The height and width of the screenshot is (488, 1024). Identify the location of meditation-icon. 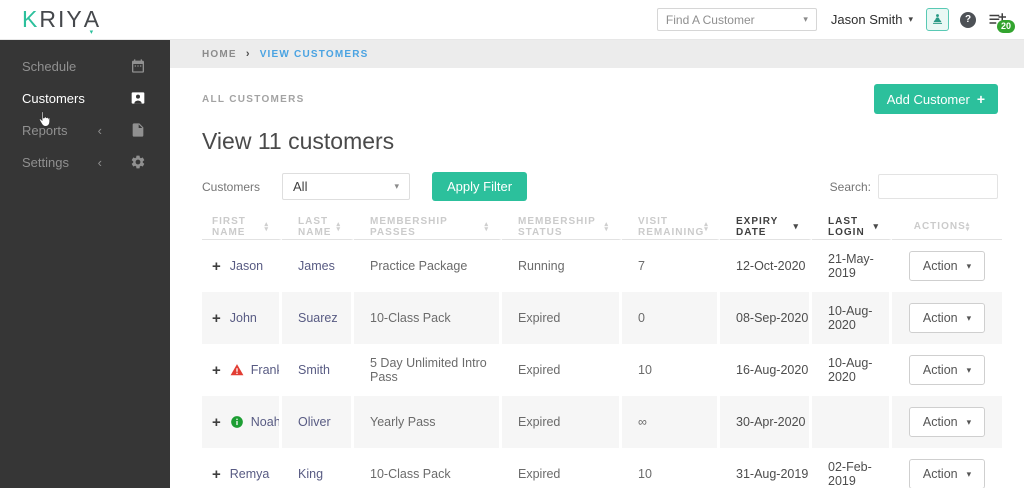
(937, 19).